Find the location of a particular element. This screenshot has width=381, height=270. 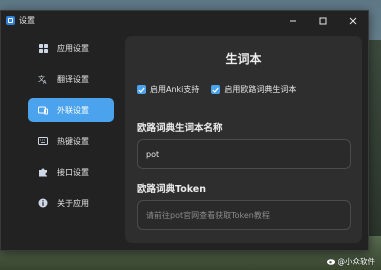

wordbook-name-label: 欧路词典生词本名称 is located at coordinates (180, 128).